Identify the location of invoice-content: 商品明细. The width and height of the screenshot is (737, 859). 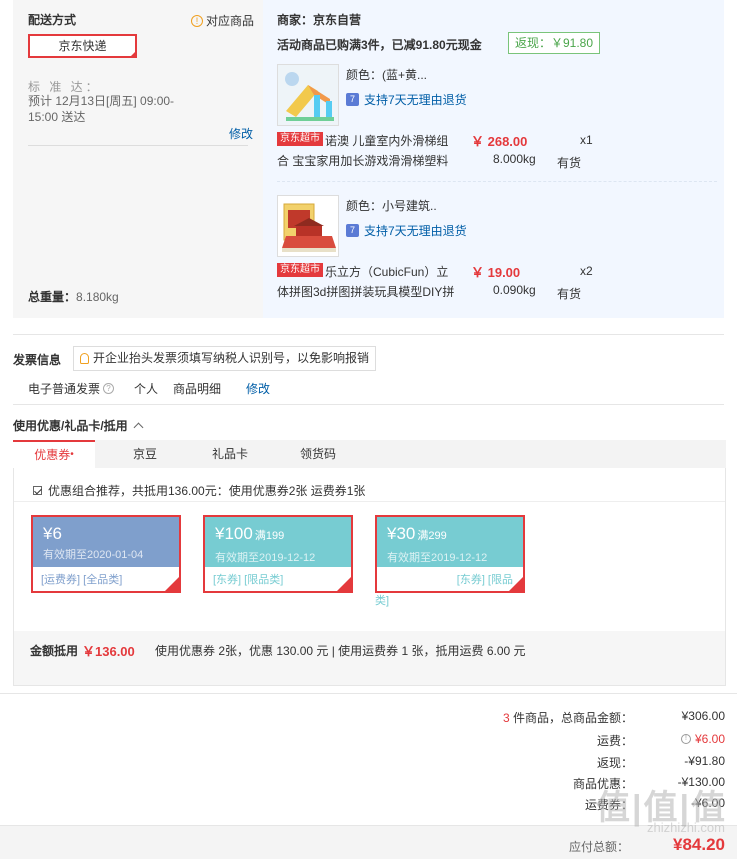
(197, 389).